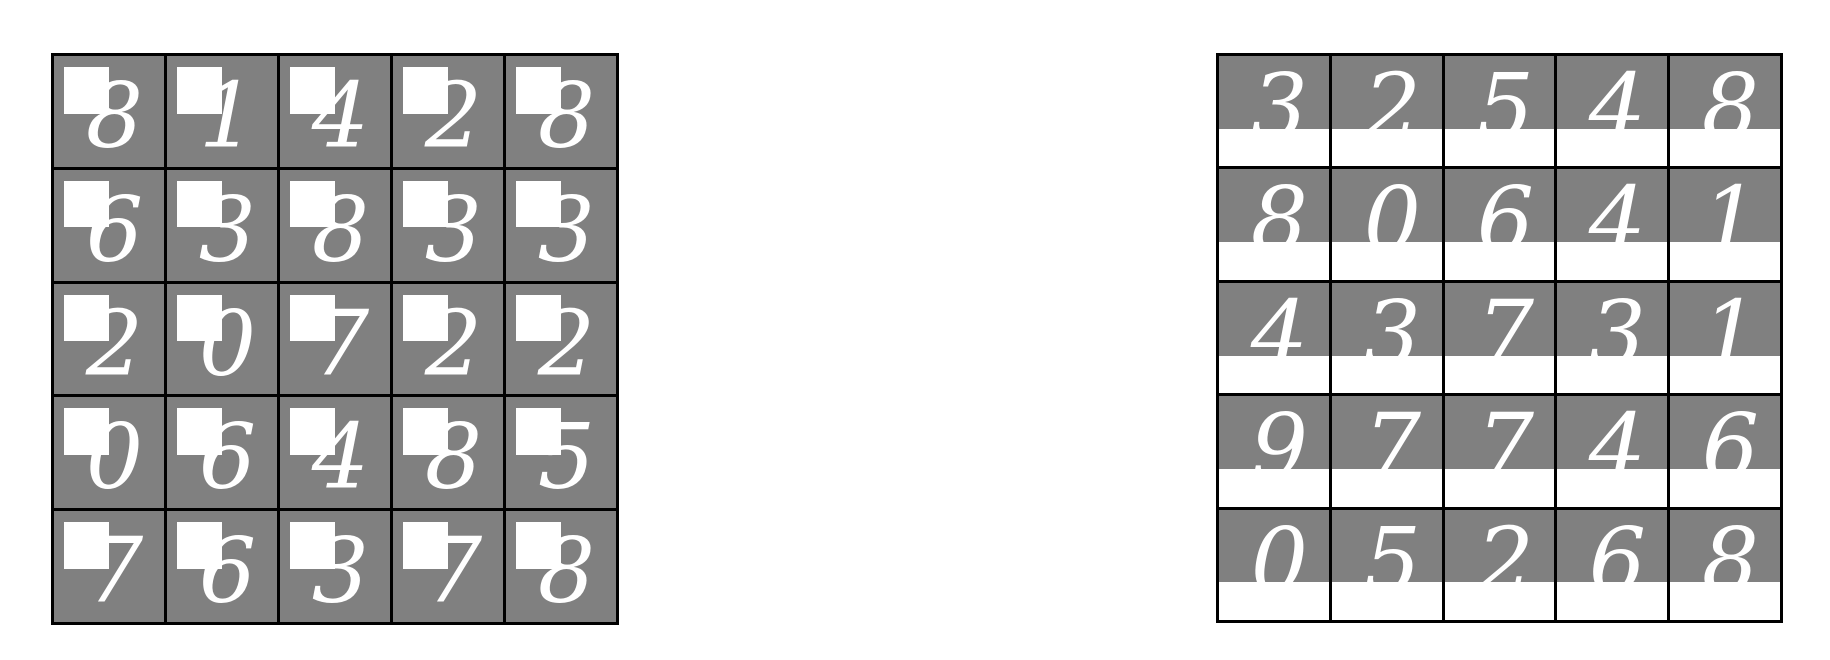  Describe the element at coordinates (1274, 451) in the screenshot. I see `digit-tile: 9` at that location.